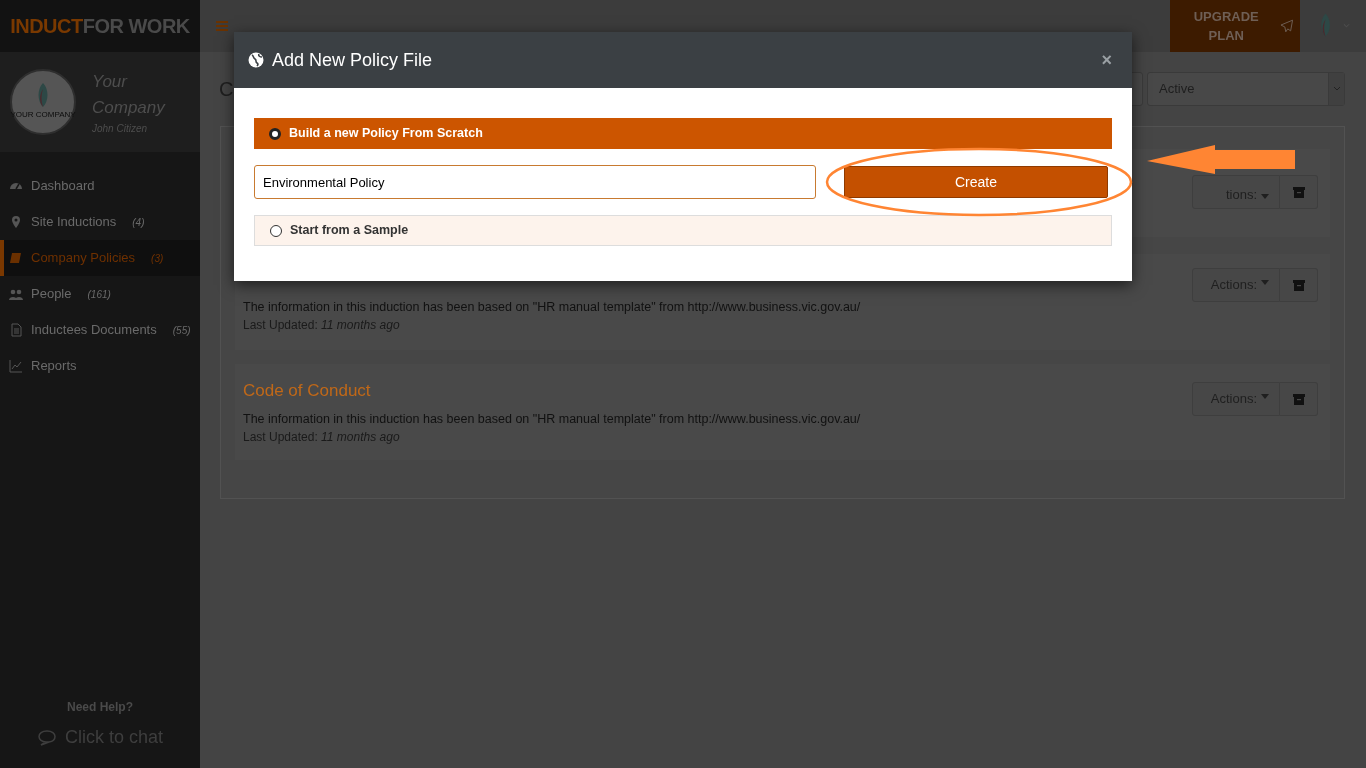 Image resolution: width=1366 pixels, height=768 pixels. I want to click on send-icon, so click(1287, 26).